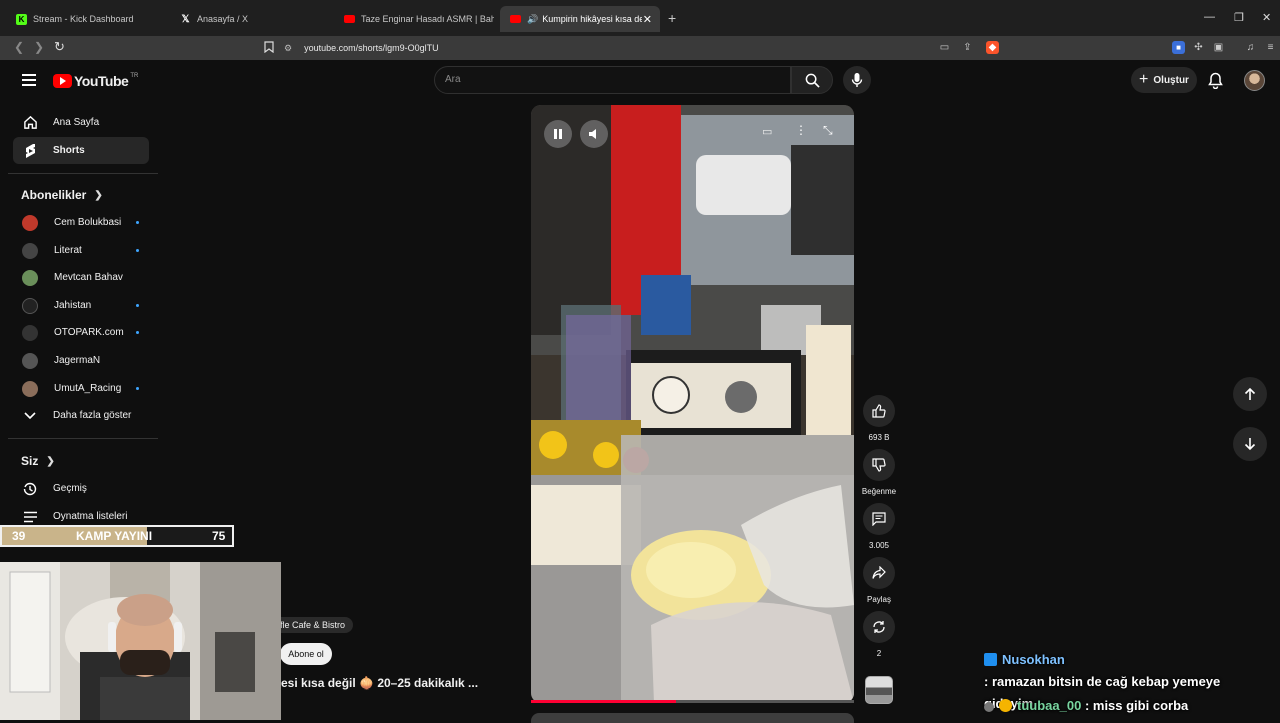 The height and width of the screenshot is (723, 1280). What do you see at coordinates (313, 625) in the screenshot?
I see `channel-name: fle Cafe & Bistro` at bounding box center [313, 625].